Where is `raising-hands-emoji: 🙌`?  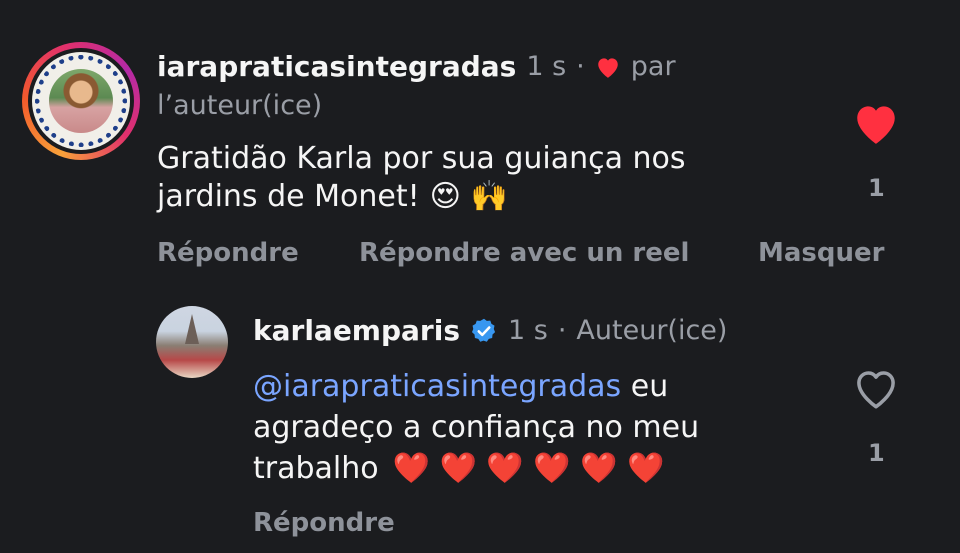 raising-hands-emoji: 🙌 is located at coordinates (489, 196).